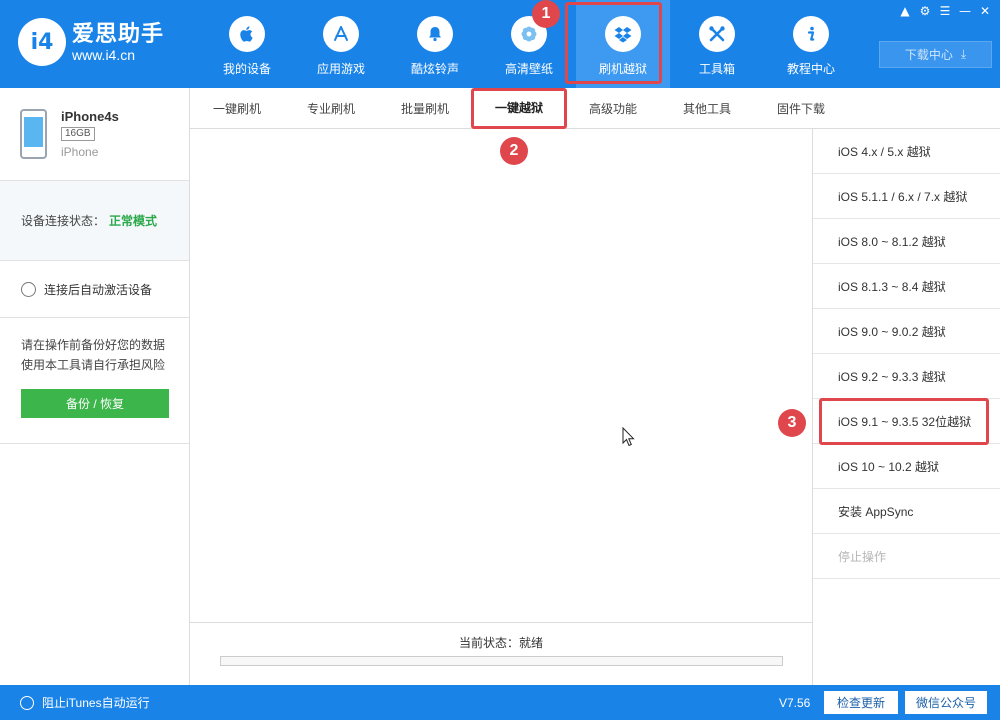  Describe the element at coordinates (528, 69) in the screenshot. I see `nav-label: 高清壁纸` at that location.